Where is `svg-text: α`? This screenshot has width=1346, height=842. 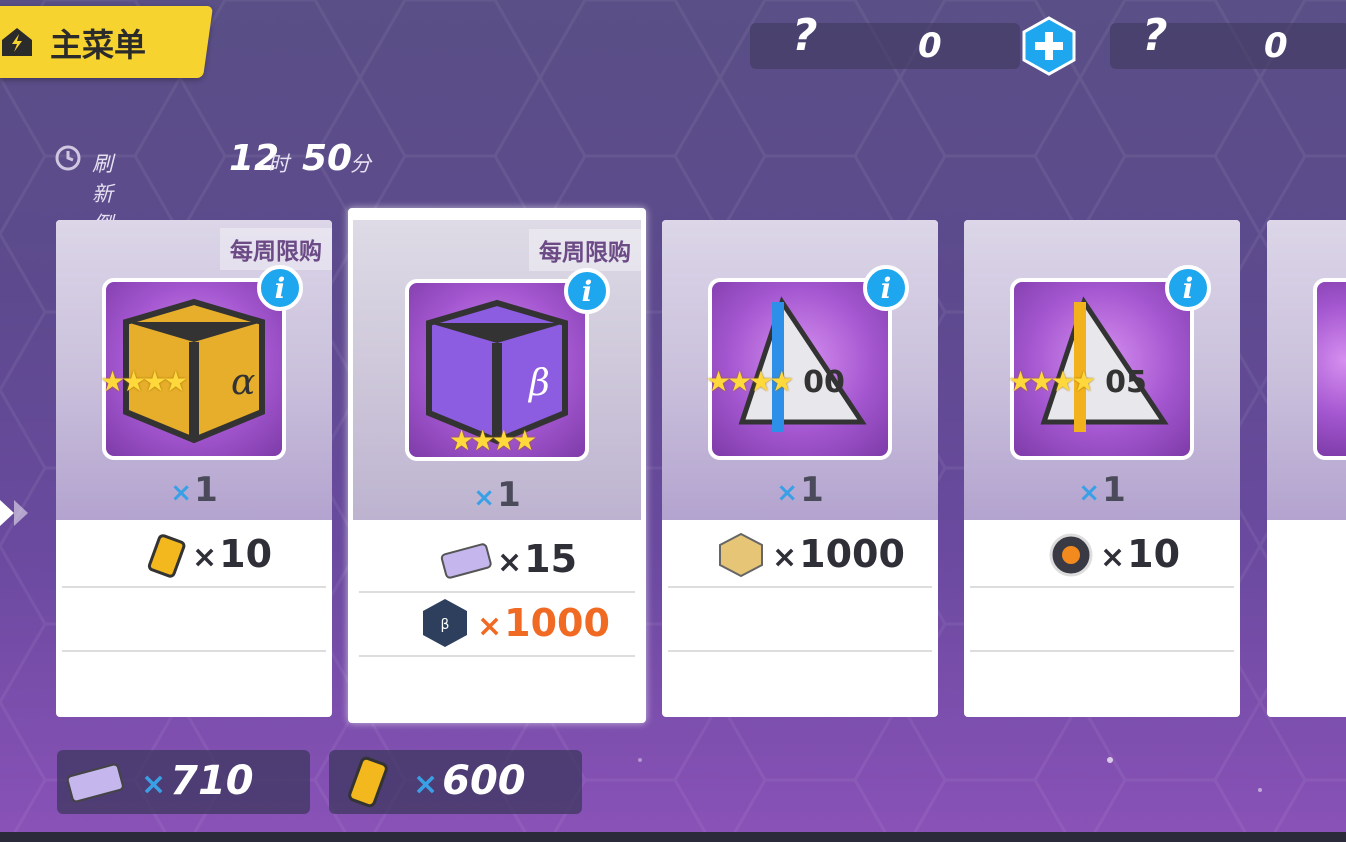 svg-text: α is located at coordinates (243, 382).